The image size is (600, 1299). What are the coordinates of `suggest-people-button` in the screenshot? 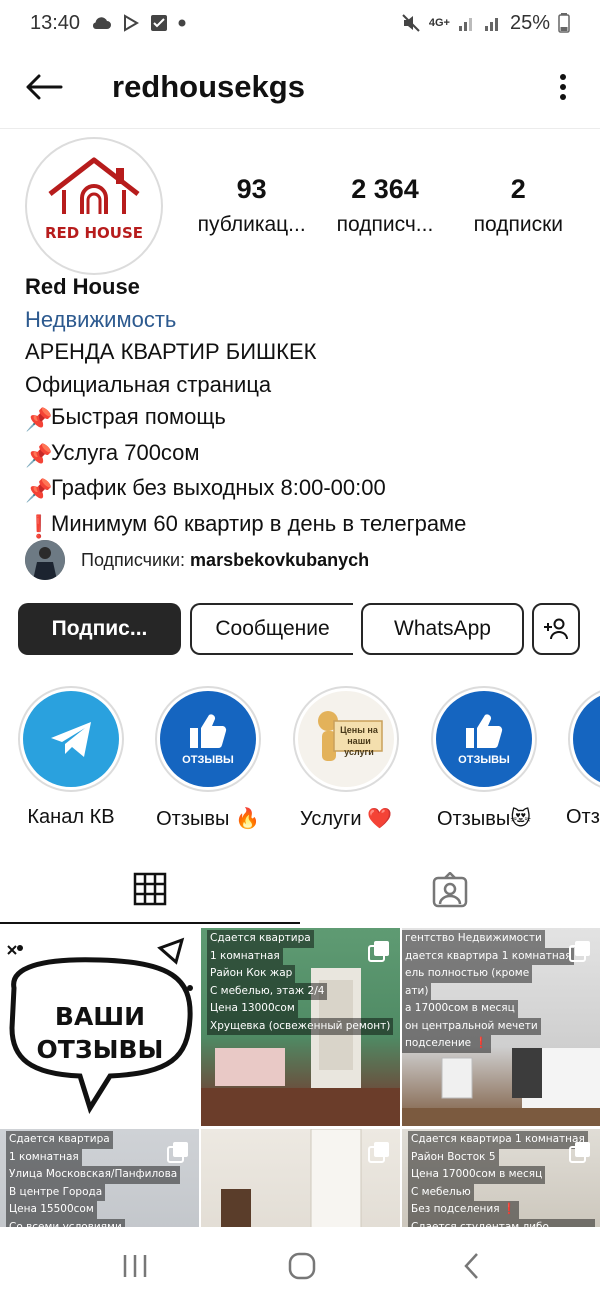 It's located at (556, 629).